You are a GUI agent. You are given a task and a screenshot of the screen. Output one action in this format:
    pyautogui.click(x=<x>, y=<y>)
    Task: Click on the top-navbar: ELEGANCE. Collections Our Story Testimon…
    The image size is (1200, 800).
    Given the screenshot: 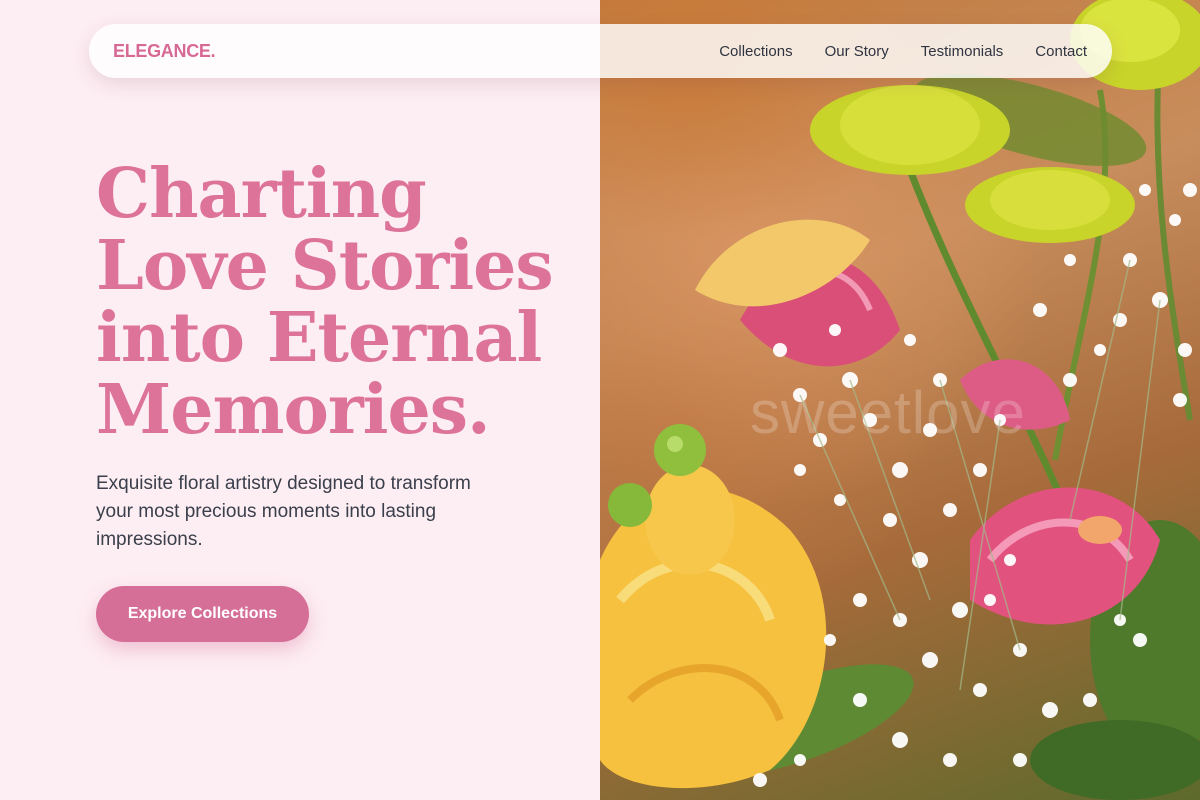 What is the action you would take?
    pyautogui.click(x=600, y=51)
    